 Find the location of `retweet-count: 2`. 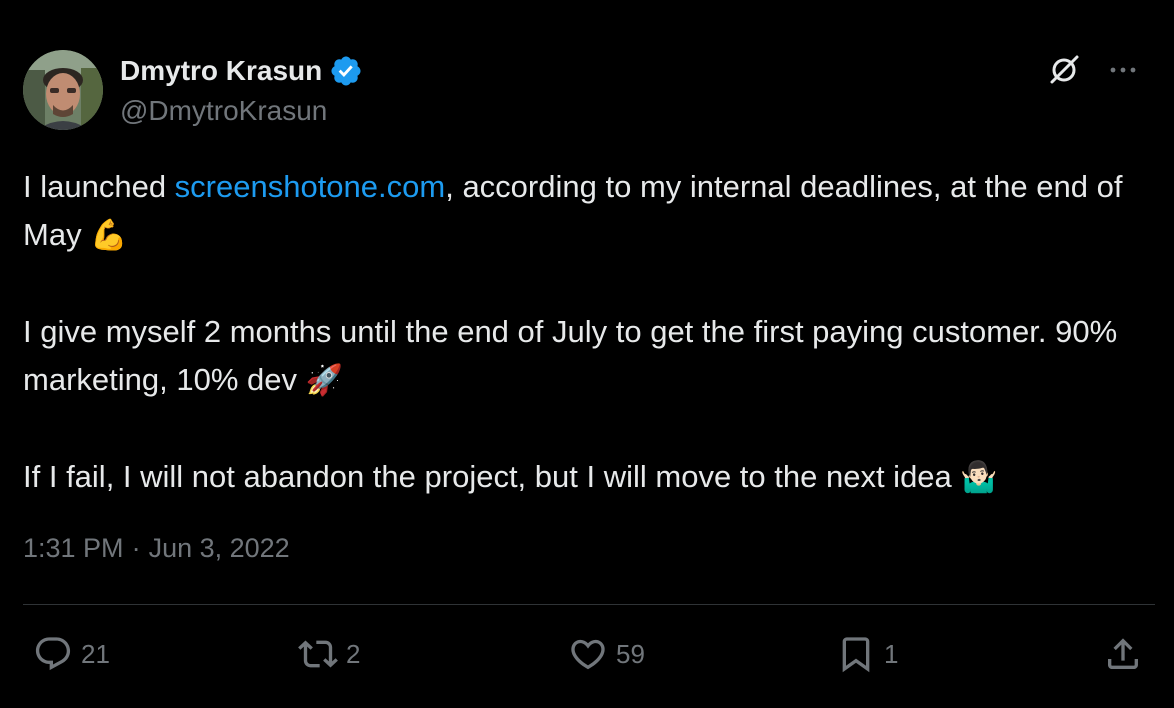

retweet-count: 2 is located at coordinates (353, 653).